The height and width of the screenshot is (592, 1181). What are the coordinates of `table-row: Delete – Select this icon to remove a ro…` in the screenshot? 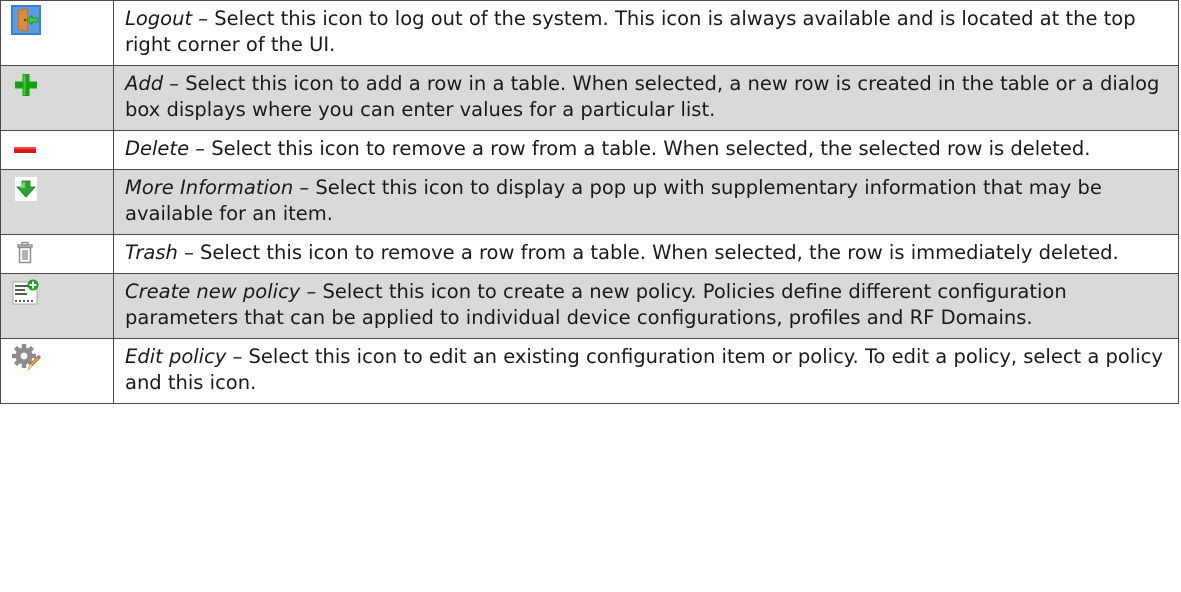 It's located at (589, 150).